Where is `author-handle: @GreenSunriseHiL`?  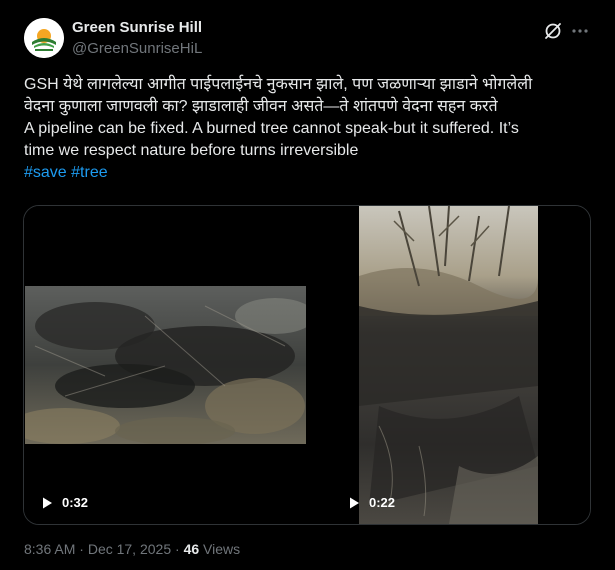
author-handle: @GreenSunriseHiL is located at coordinates (137, 48).